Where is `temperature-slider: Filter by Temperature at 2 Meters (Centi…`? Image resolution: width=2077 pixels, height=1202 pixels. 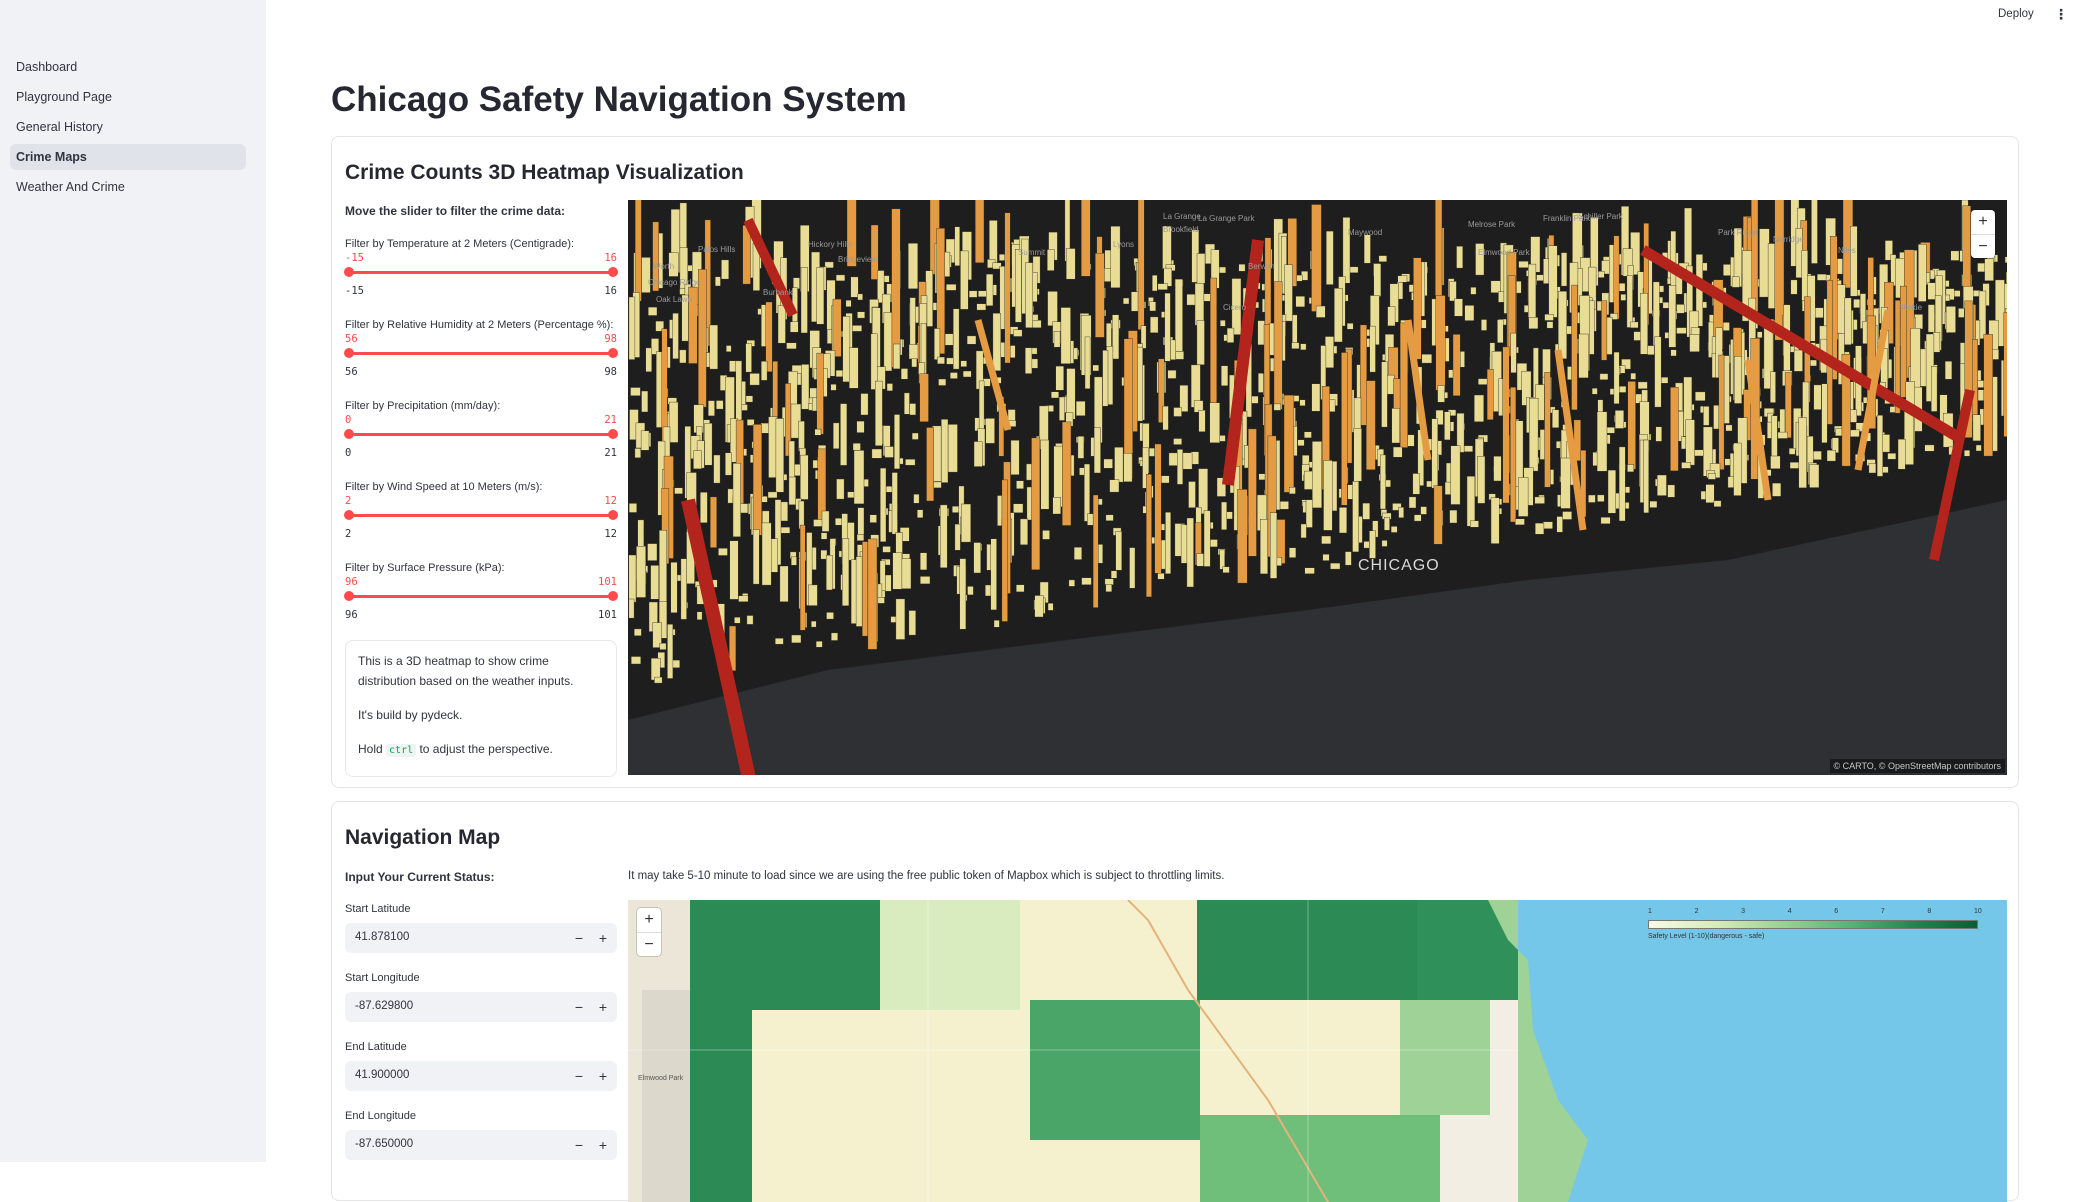
temperature-slider: Filter by Temperature at 2 Meters (Centi… is located at coordinates (481, 274).